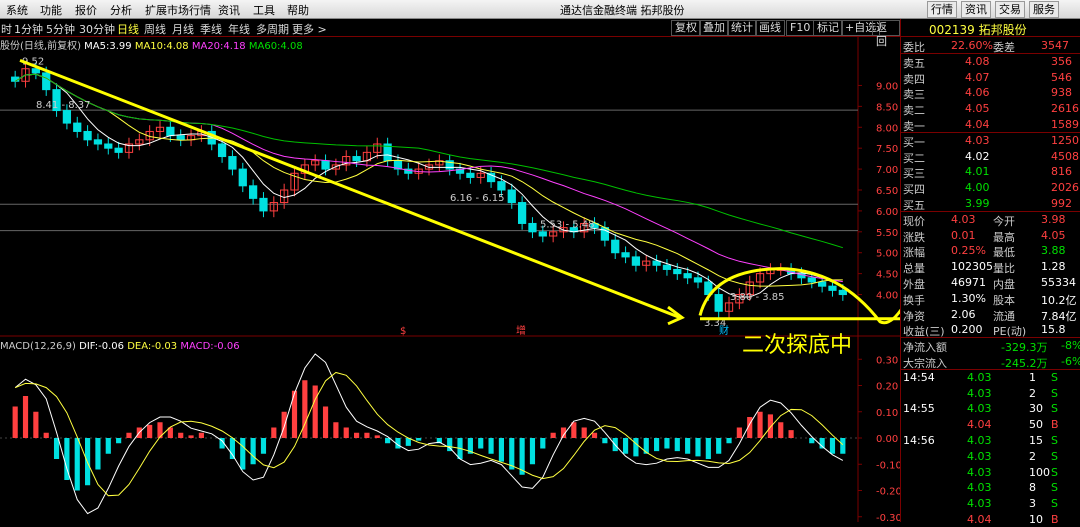 The height and width of the screenshot is (527, 1080). Describe the element at coordinates (714, 28) in the screenshot. I see `overlay-button: 叠加` at that location.